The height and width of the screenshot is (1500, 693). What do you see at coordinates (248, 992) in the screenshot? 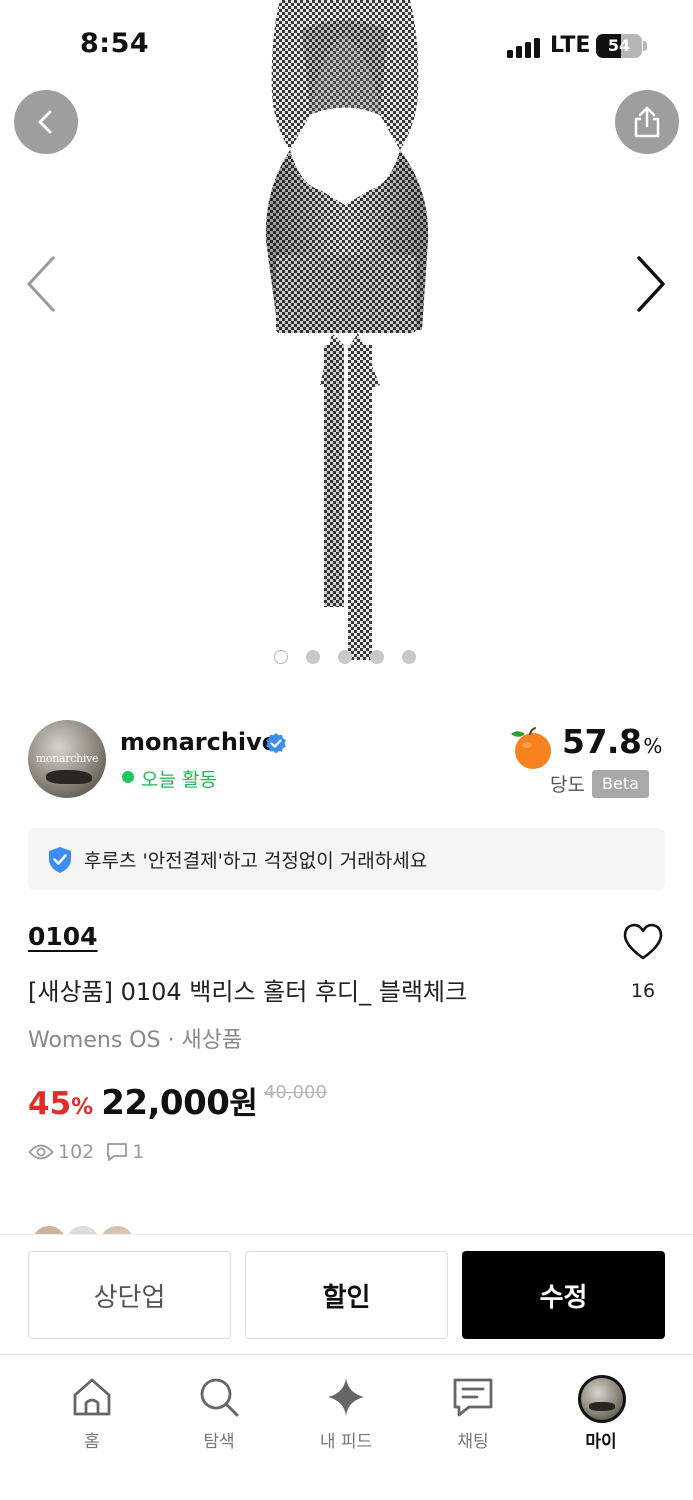
I see `product-title: [새상품] 0104 백리스 홀터 후디_ 블랙체크` at bounding box center [248, 992].